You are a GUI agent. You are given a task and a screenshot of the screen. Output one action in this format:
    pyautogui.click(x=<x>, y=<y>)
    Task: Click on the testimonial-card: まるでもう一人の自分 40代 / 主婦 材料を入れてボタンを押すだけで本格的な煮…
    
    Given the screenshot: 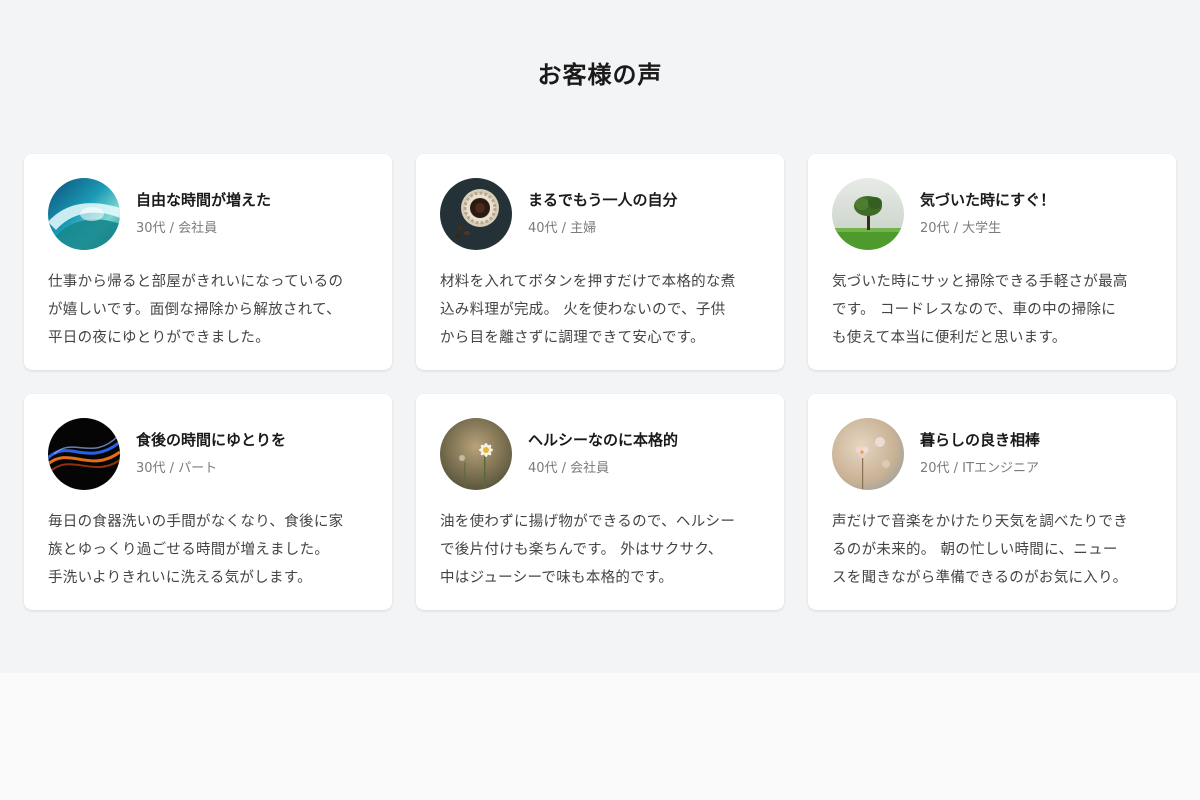 What is the action you would take?
    pyautogui.click(x=600, y=262)
    